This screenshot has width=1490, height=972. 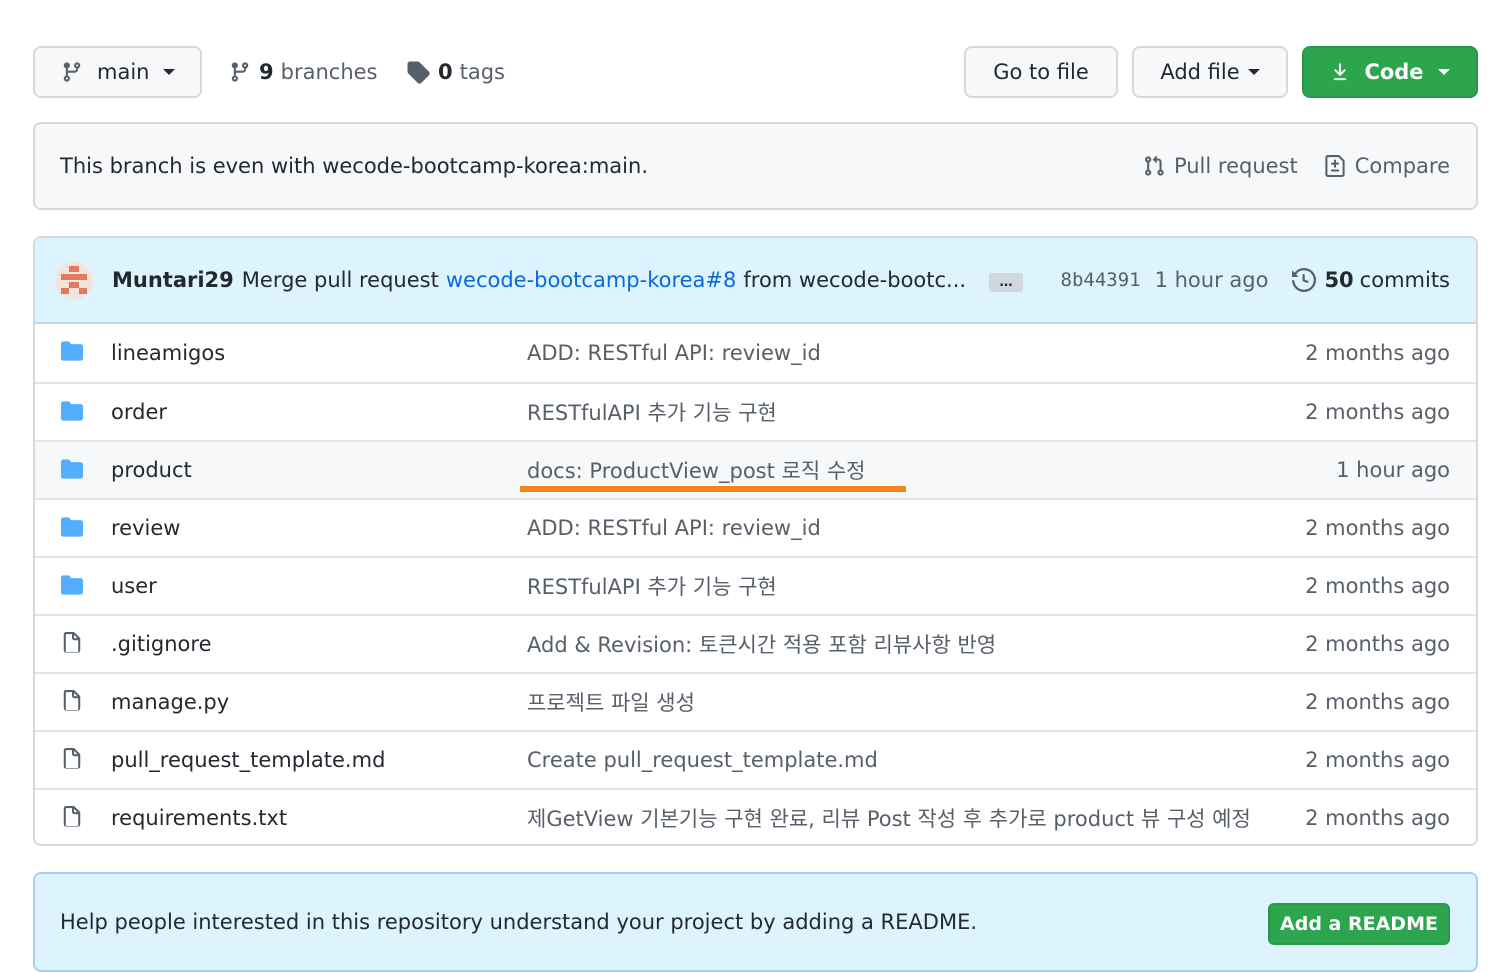 What do you see at coordinates (1304, 280) in the screenshot?
I see `history-icon` at bounding box center [1304, 280].